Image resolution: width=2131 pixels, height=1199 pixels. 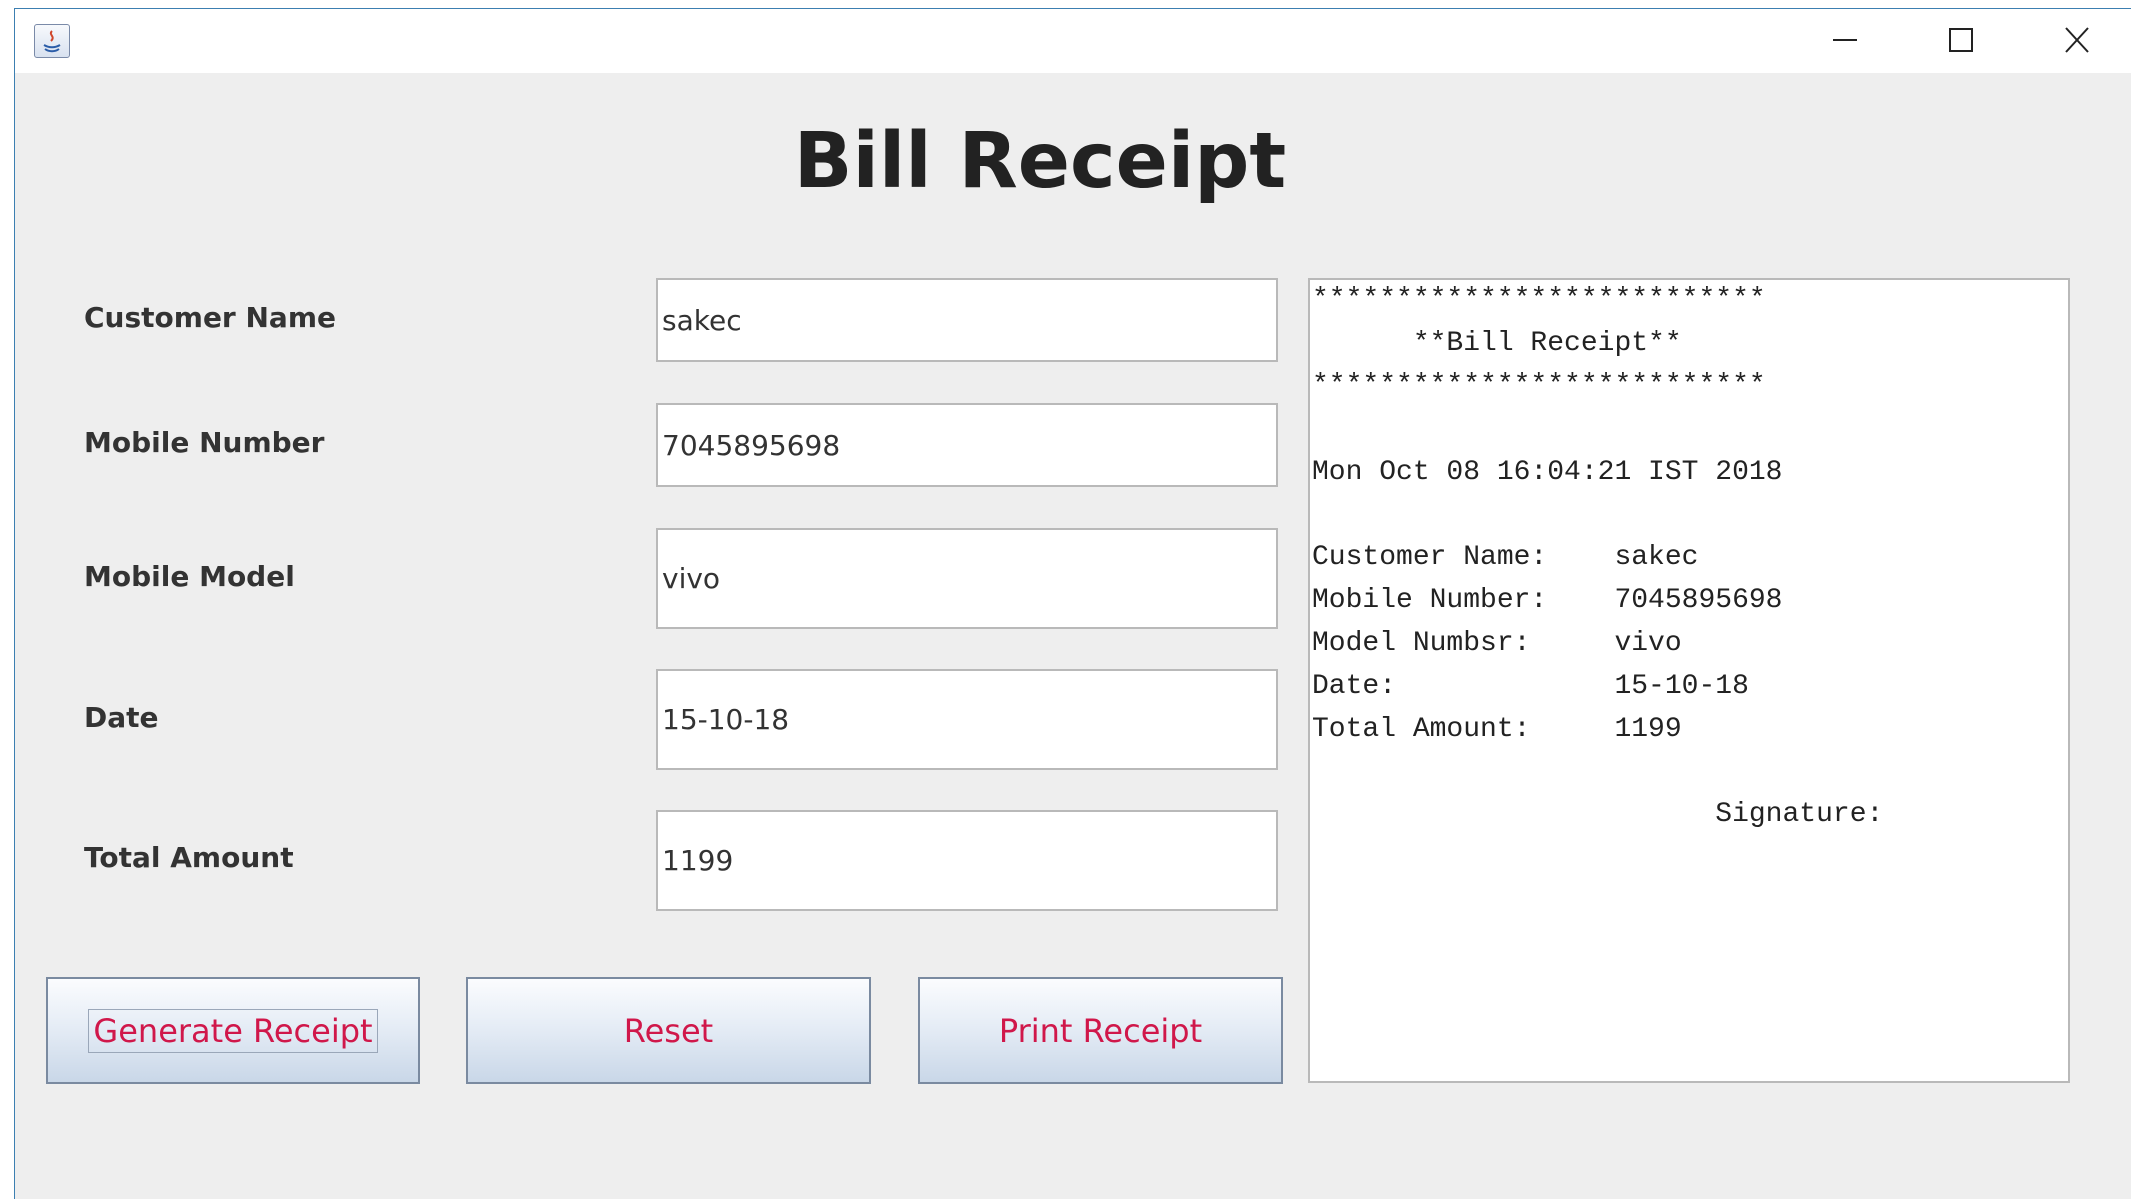 I want to click on minimize-icon, so click(x=1845, y=40).